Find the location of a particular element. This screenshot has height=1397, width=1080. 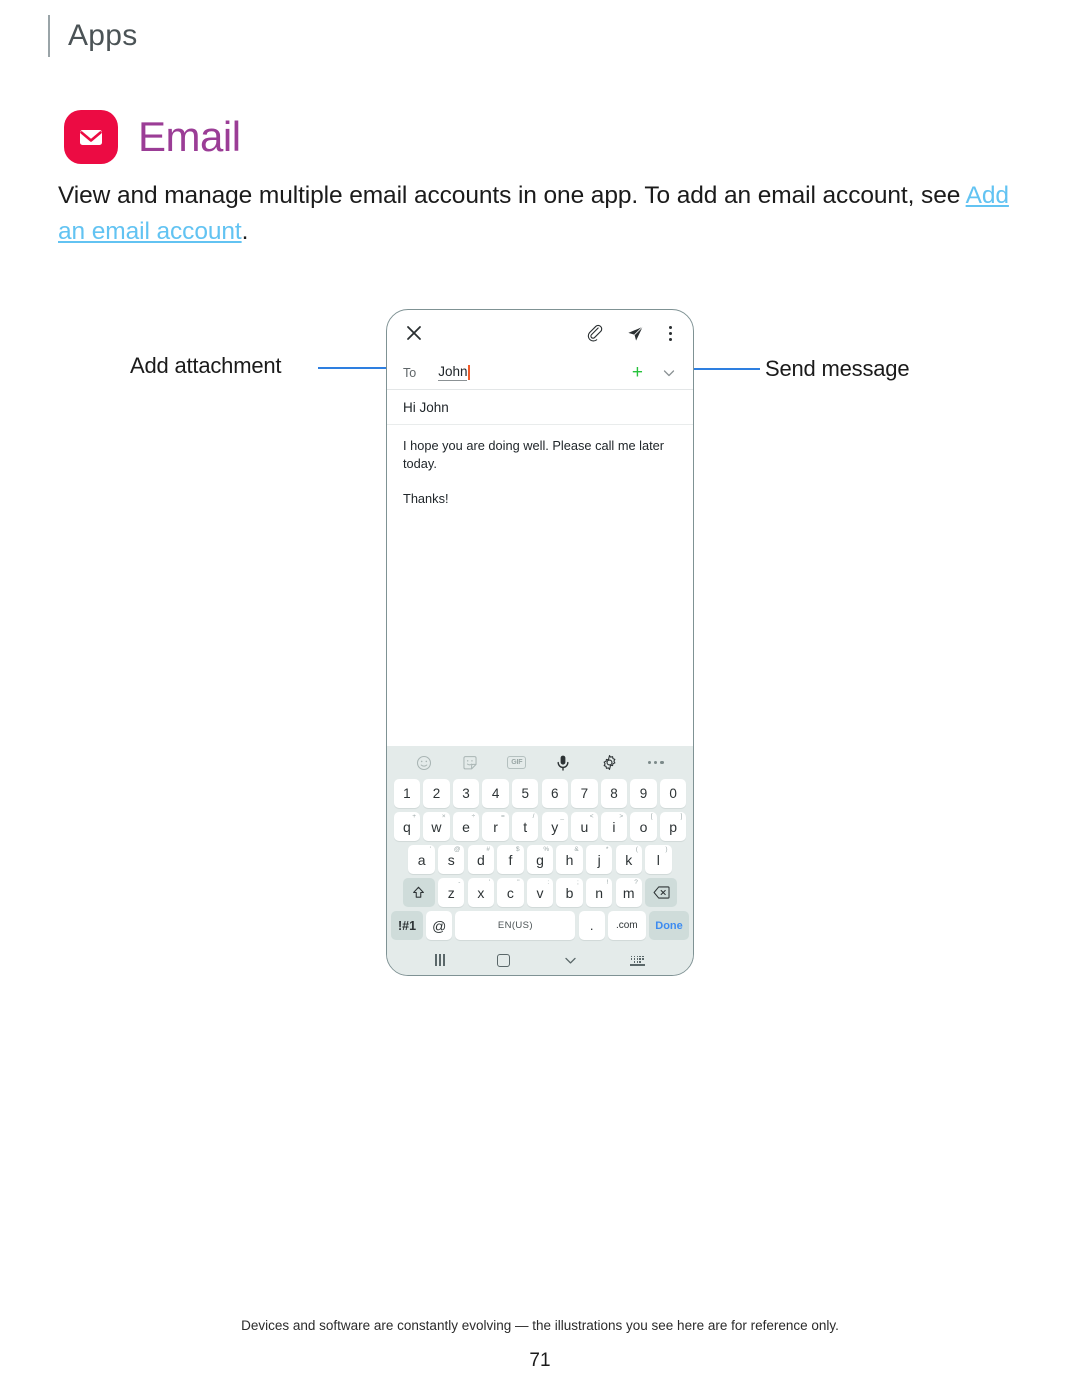

settings-gear-icon is located at coordinates (609, 763).